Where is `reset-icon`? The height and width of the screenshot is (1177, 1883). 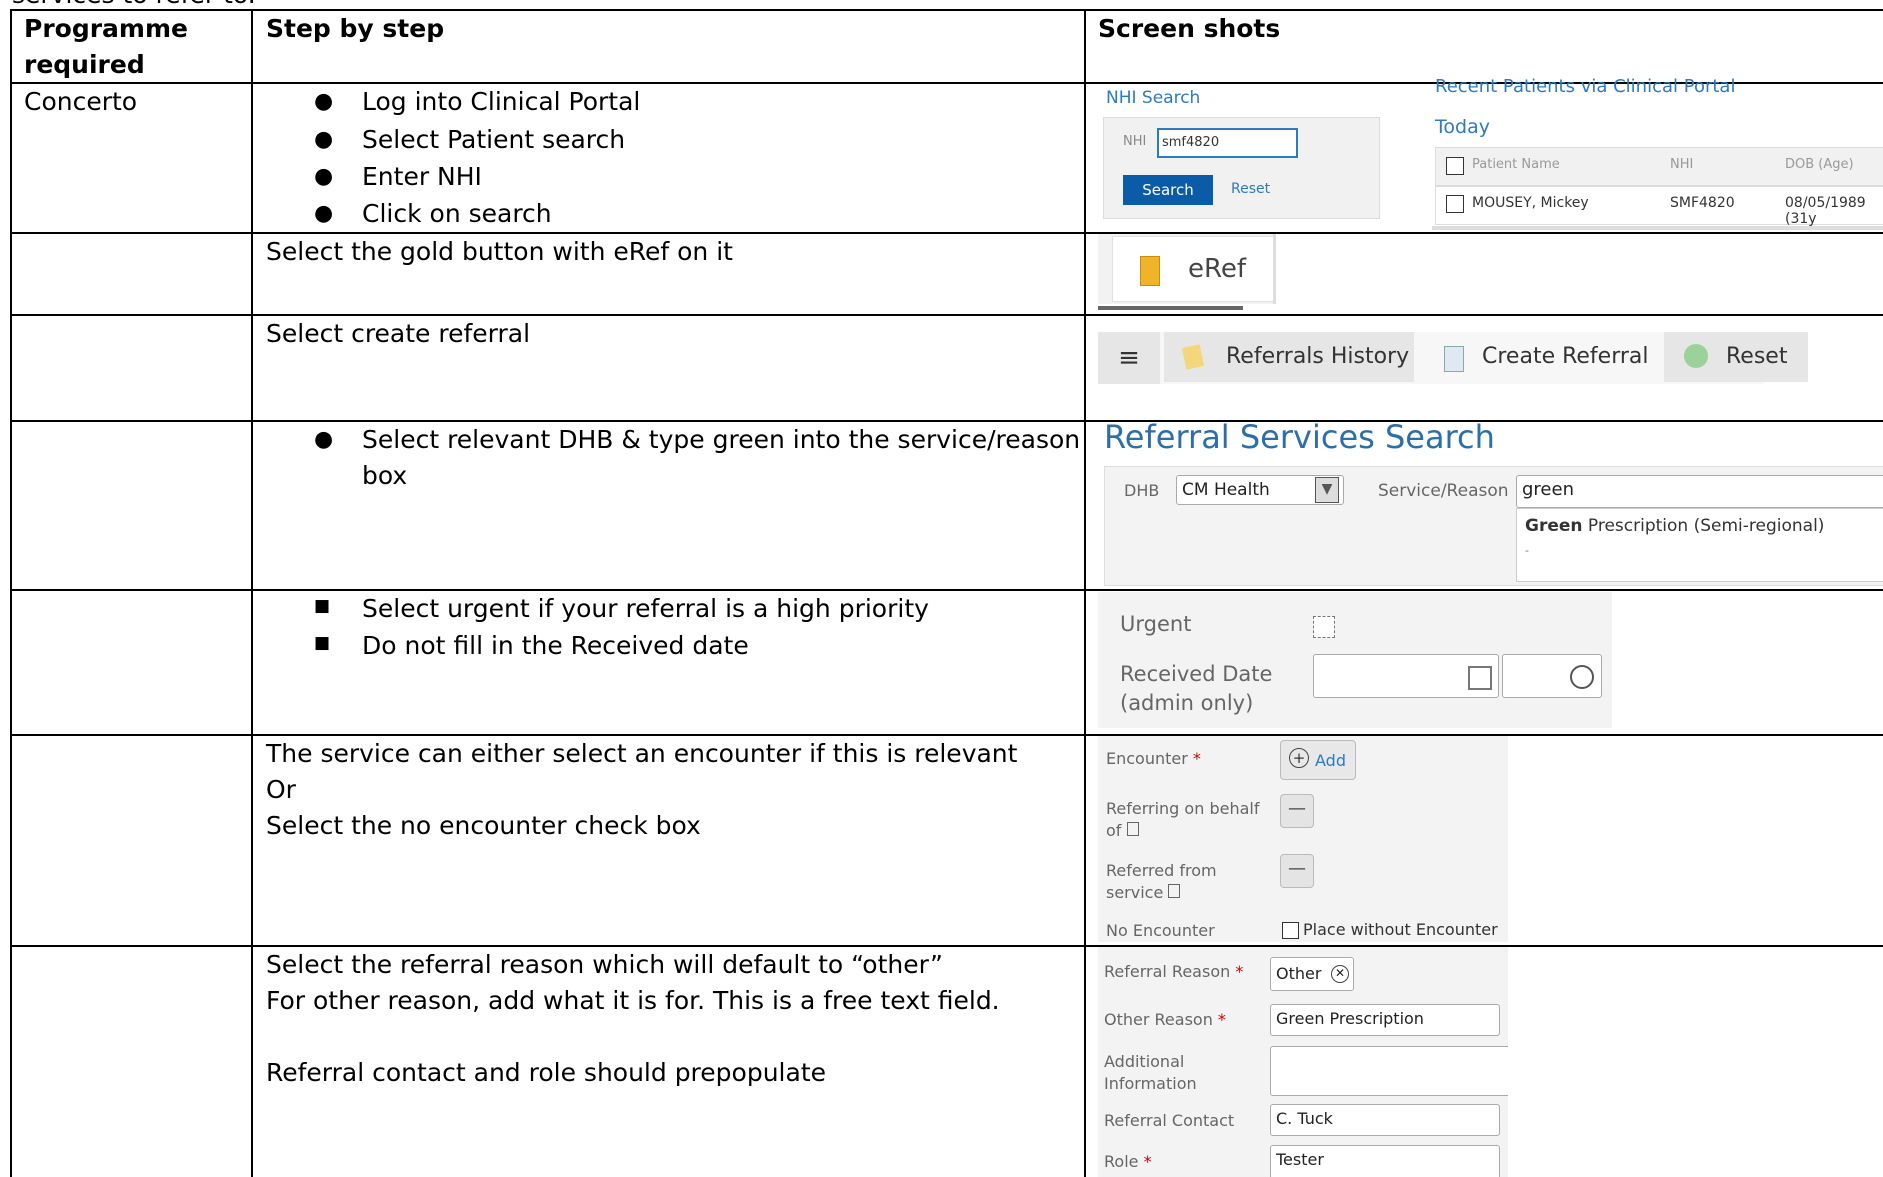 reset-icon is located at coordinates (1696, 356).